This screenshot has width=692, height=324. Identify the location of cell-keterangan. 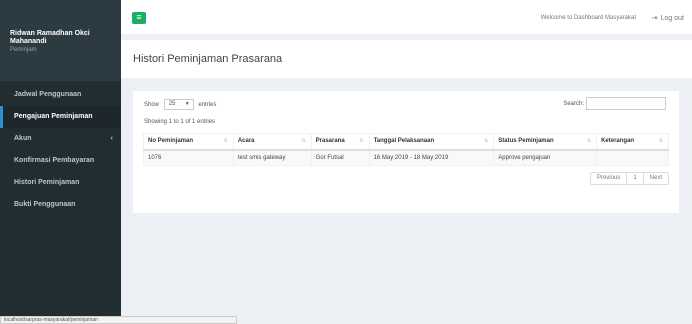
(632, 157).